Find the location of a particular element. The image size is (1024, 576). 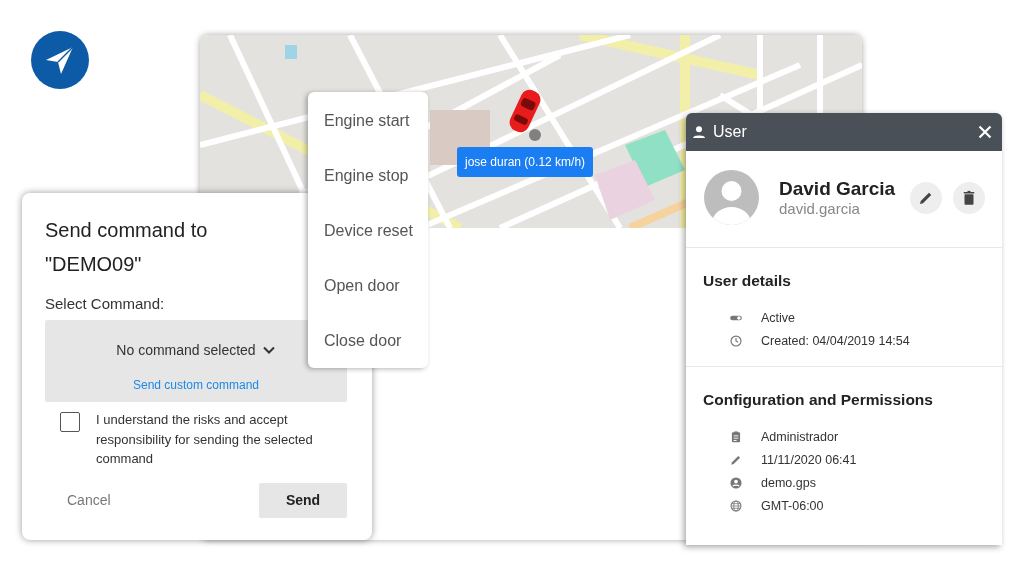

dialog-title: Send command to "DEMO09" is located at coordinates (127, 247).